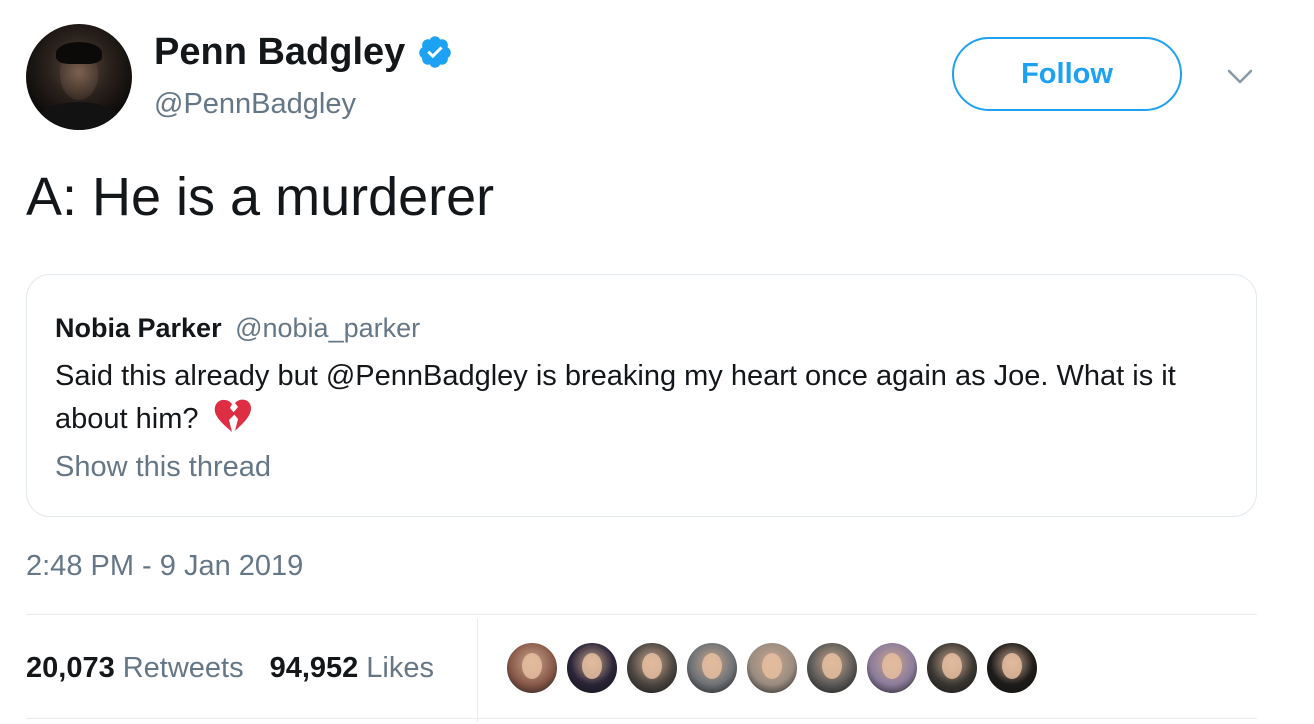 The width and height of the screenshot is (1314, 724). I want to click on quoted-tweet-header: Nobia Parker @nobia_parker, so click(237, 328).